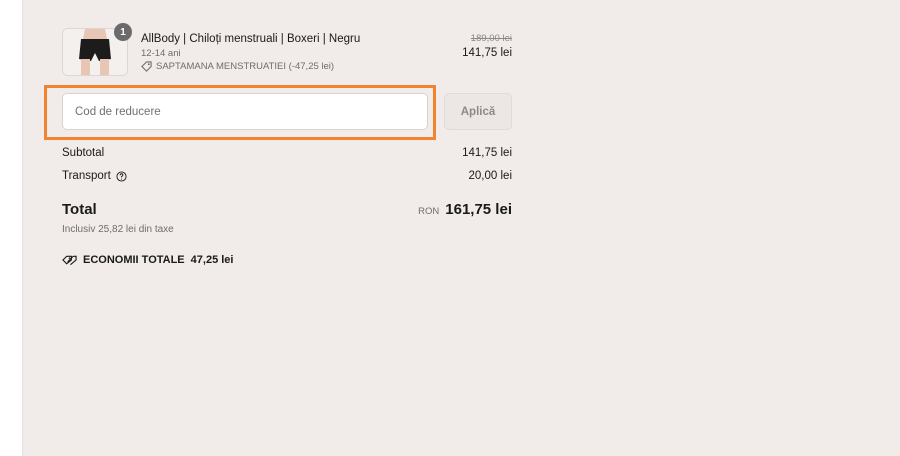  Describe the element at coordinates (86, 176) in the screenshot. I see `shipping-label: Transport` at that location.